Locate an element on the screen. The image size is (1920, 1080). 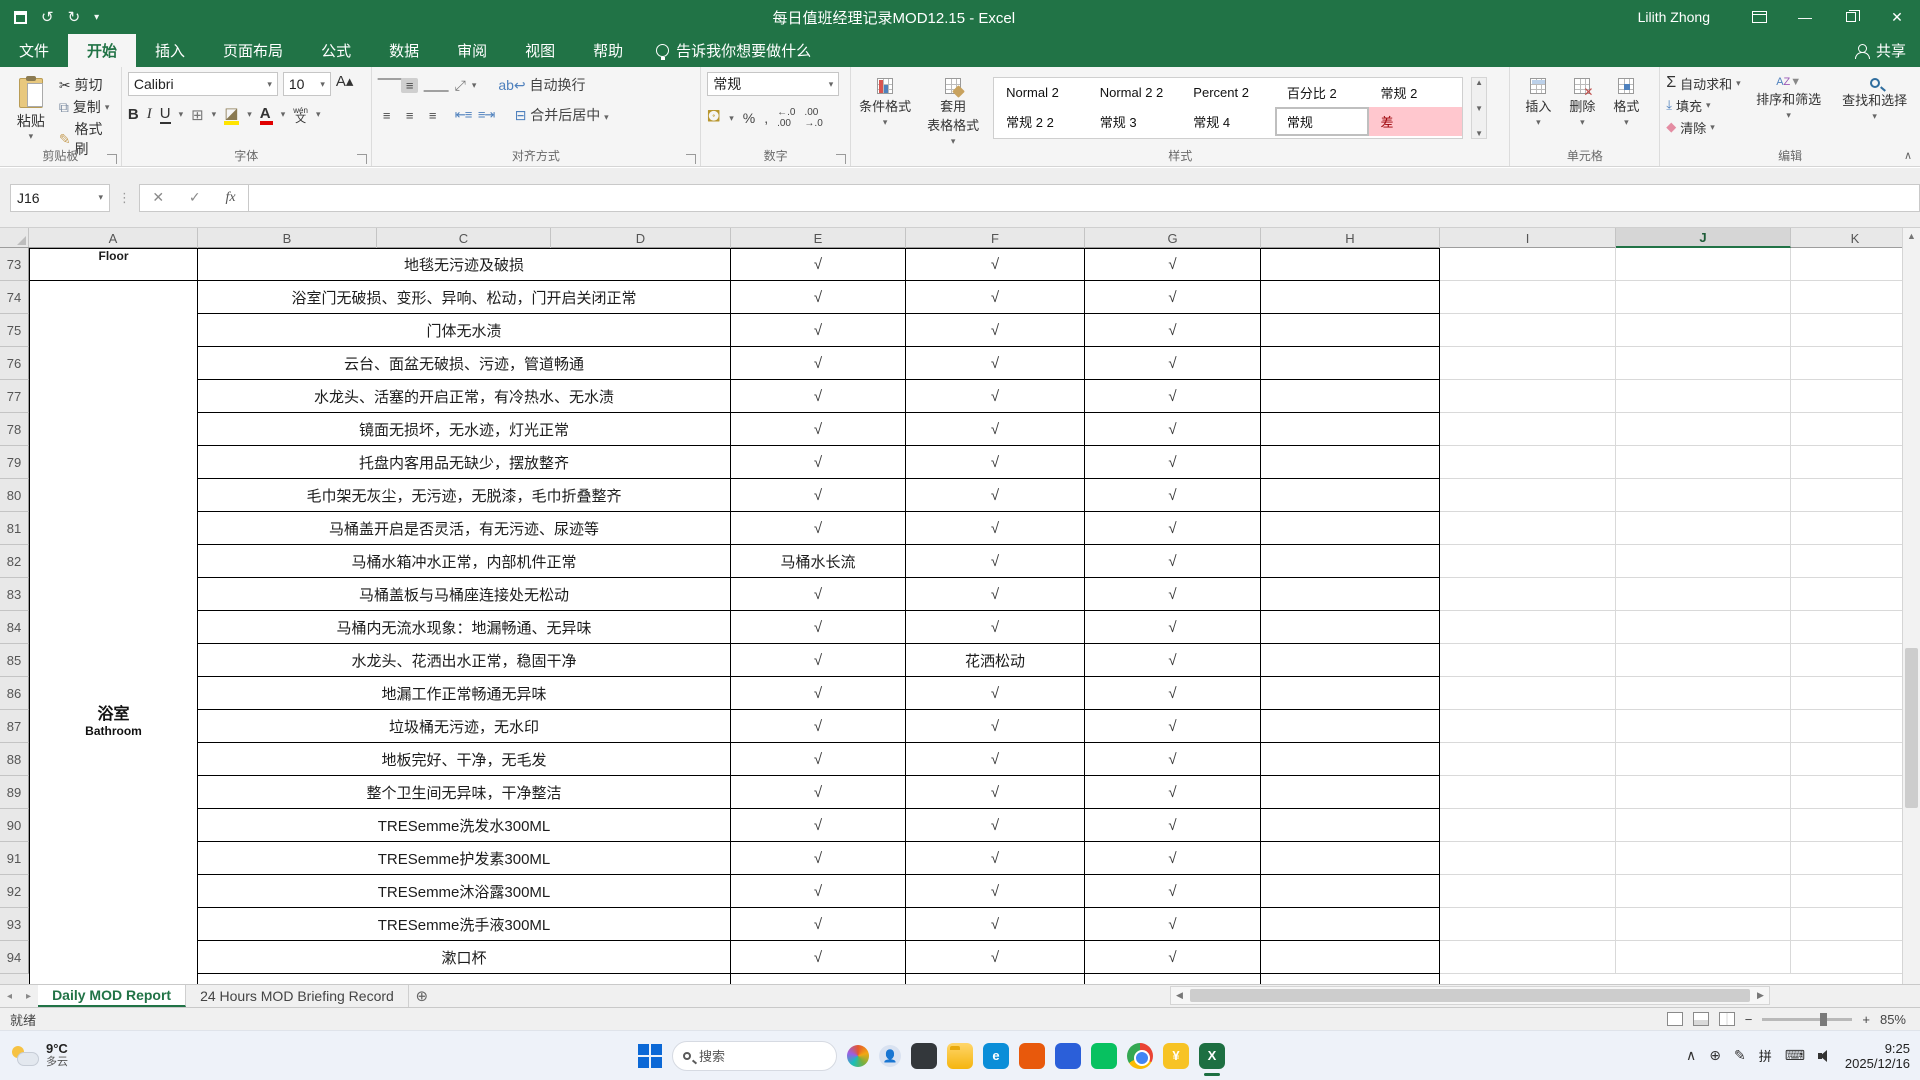
vertical-scroll-thumb is located at coordinates (1911, 728).